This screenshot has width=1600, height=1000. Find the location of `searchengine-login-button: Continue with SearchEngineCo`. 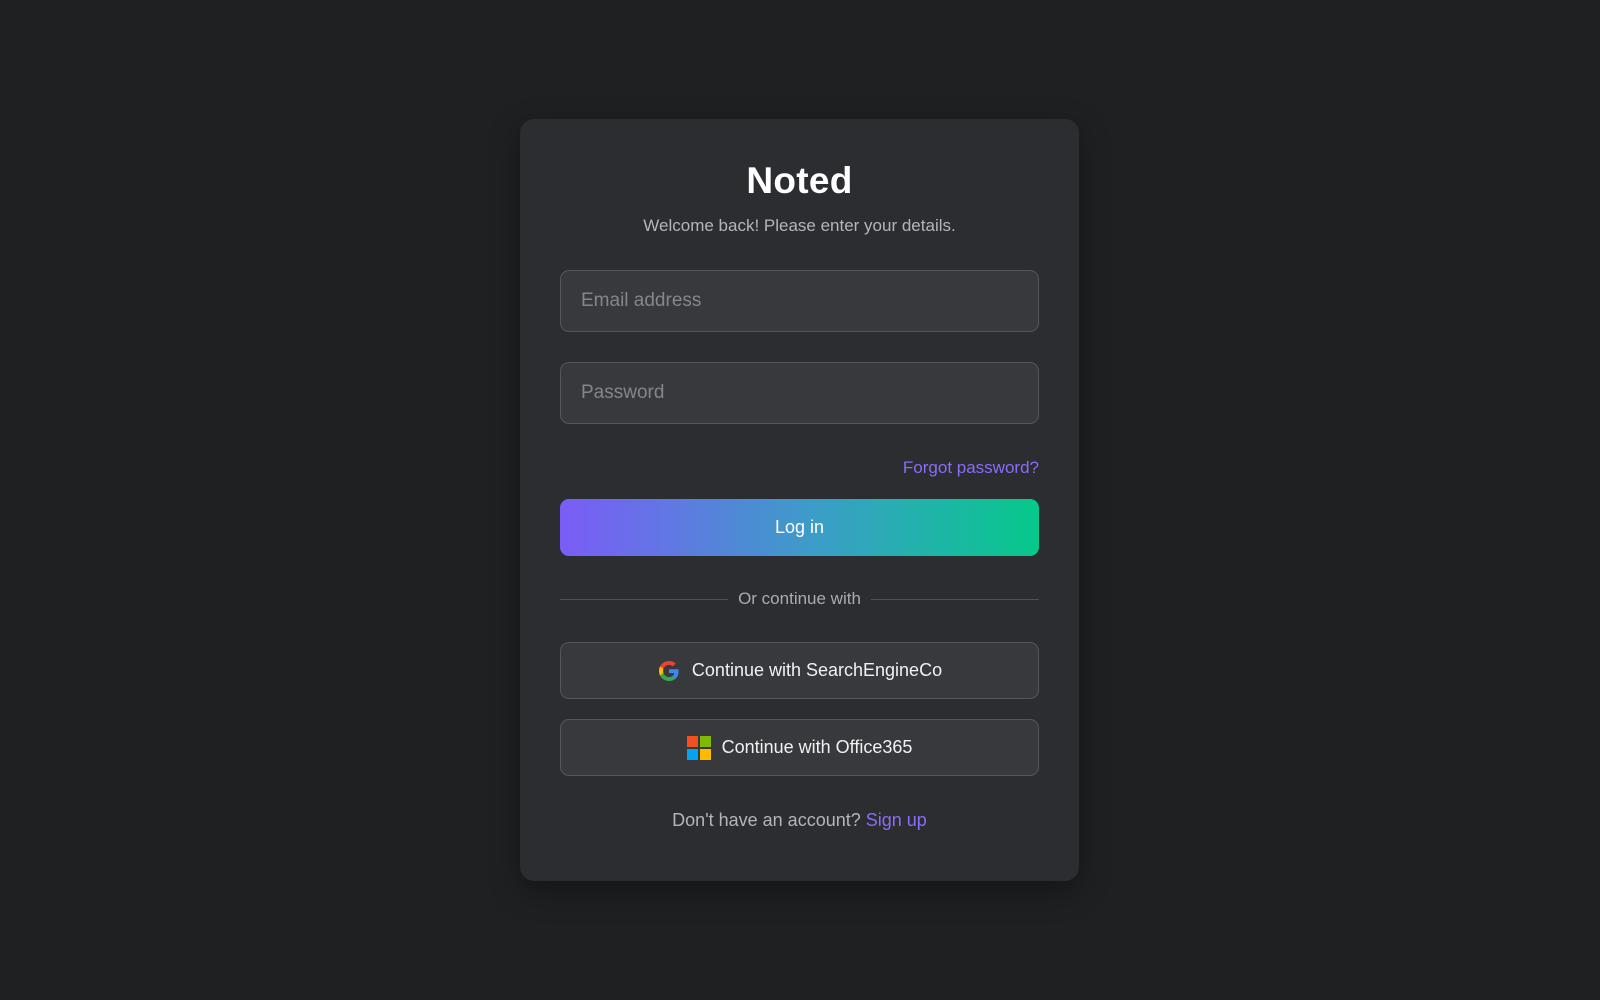

searchengine-login-button: Continue with SearchEngineCo is located at coordinates (799, 670).